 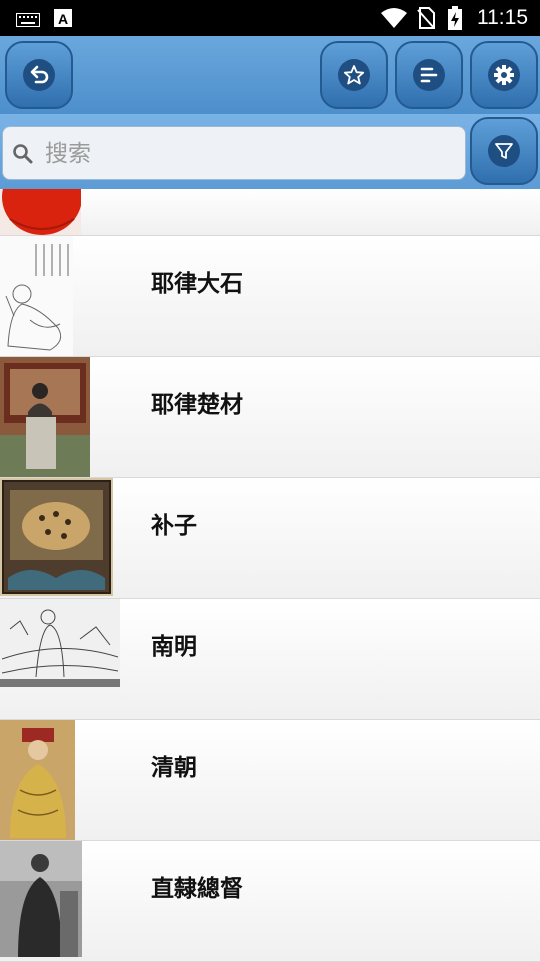 What do you see at coordinates (197, 889) in the screenshot?
I see `list-item-title: 直隸總督` at bounding box center [197, 889].